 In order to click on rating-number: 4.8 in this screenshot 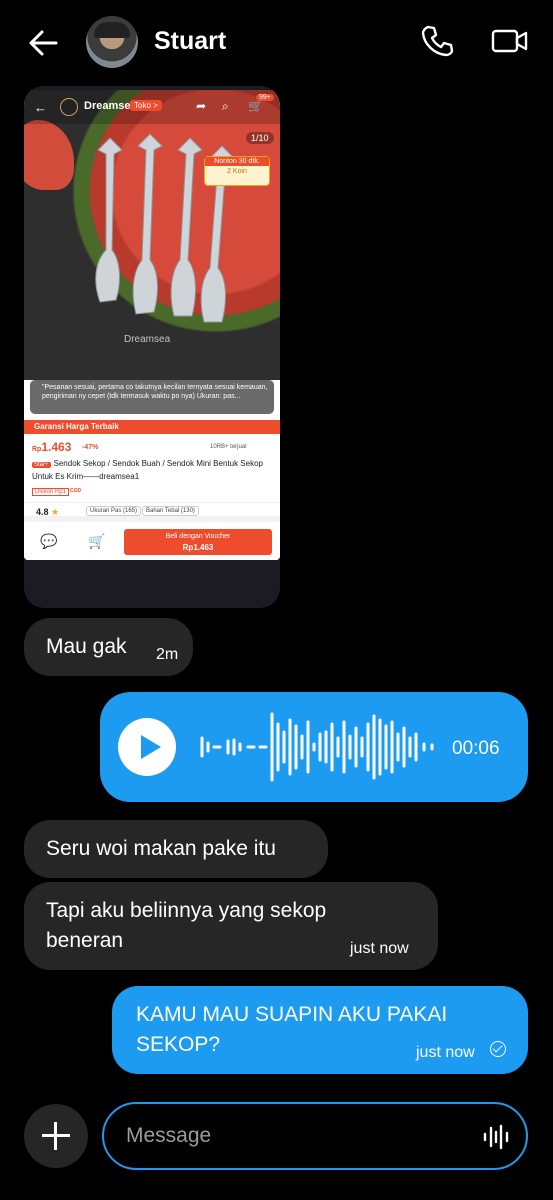, I will do `click(42, 512)`.